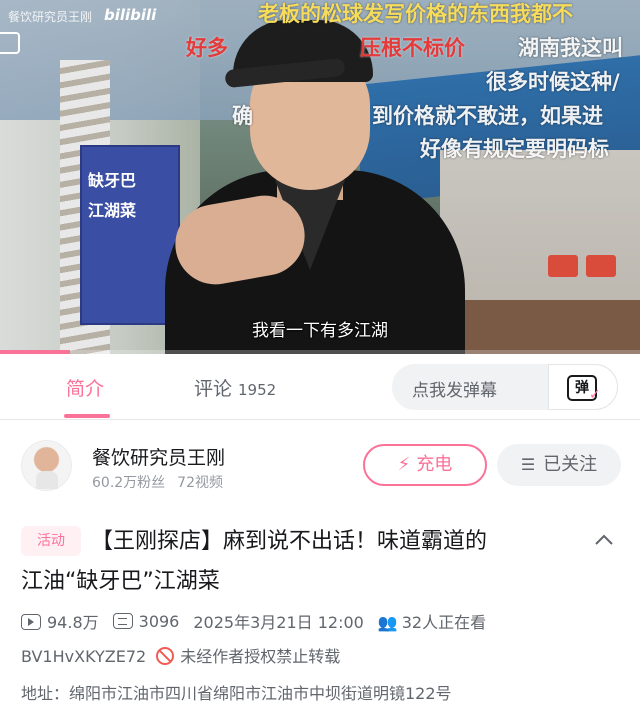  What do you see at coordinates (454, 391) in the screenshot?
I see `danmaku-input-placeholder: 点我发弹幕` at bounding box center [454, 391].